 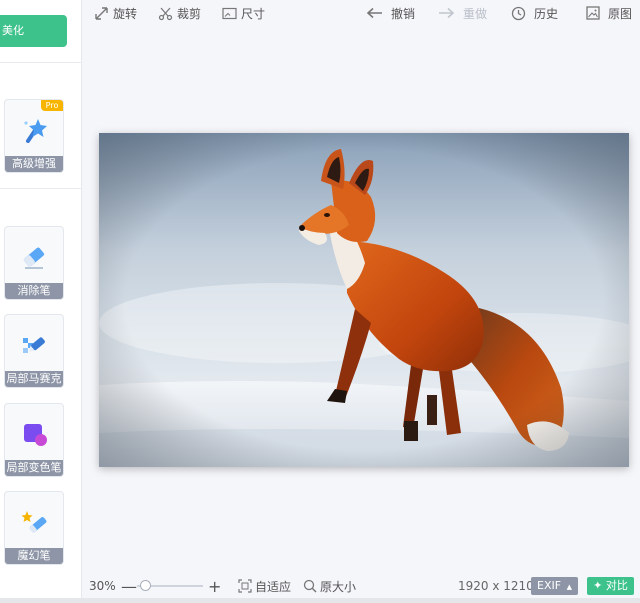 I want to click on rotate-icon, so click(x=101, y=13).